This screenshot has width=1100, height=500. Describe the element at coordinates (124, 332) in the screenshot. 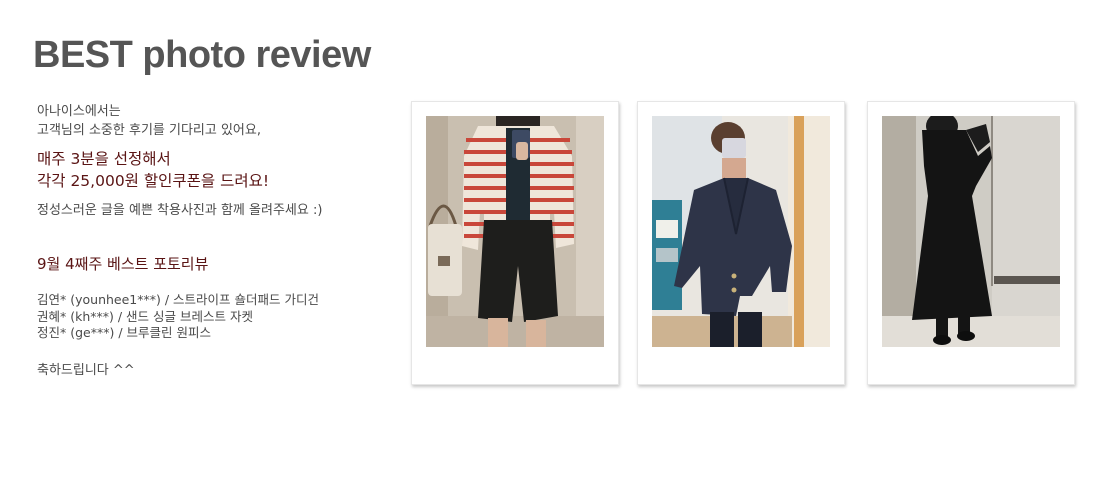

I see `winner-item: 정진* (ge***) / 브루클린 원피스` at that location.